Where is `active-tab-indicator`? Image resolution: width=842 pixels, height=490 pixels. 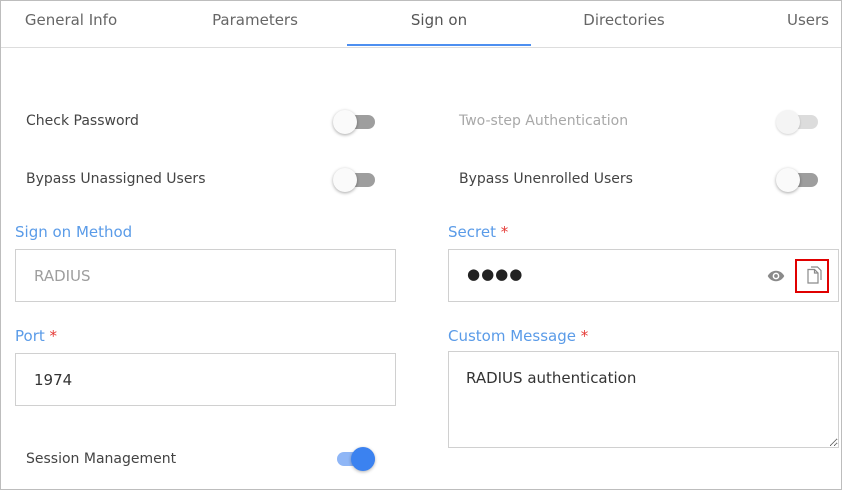
active-tab-indicator is located at coordinates (439, 45).